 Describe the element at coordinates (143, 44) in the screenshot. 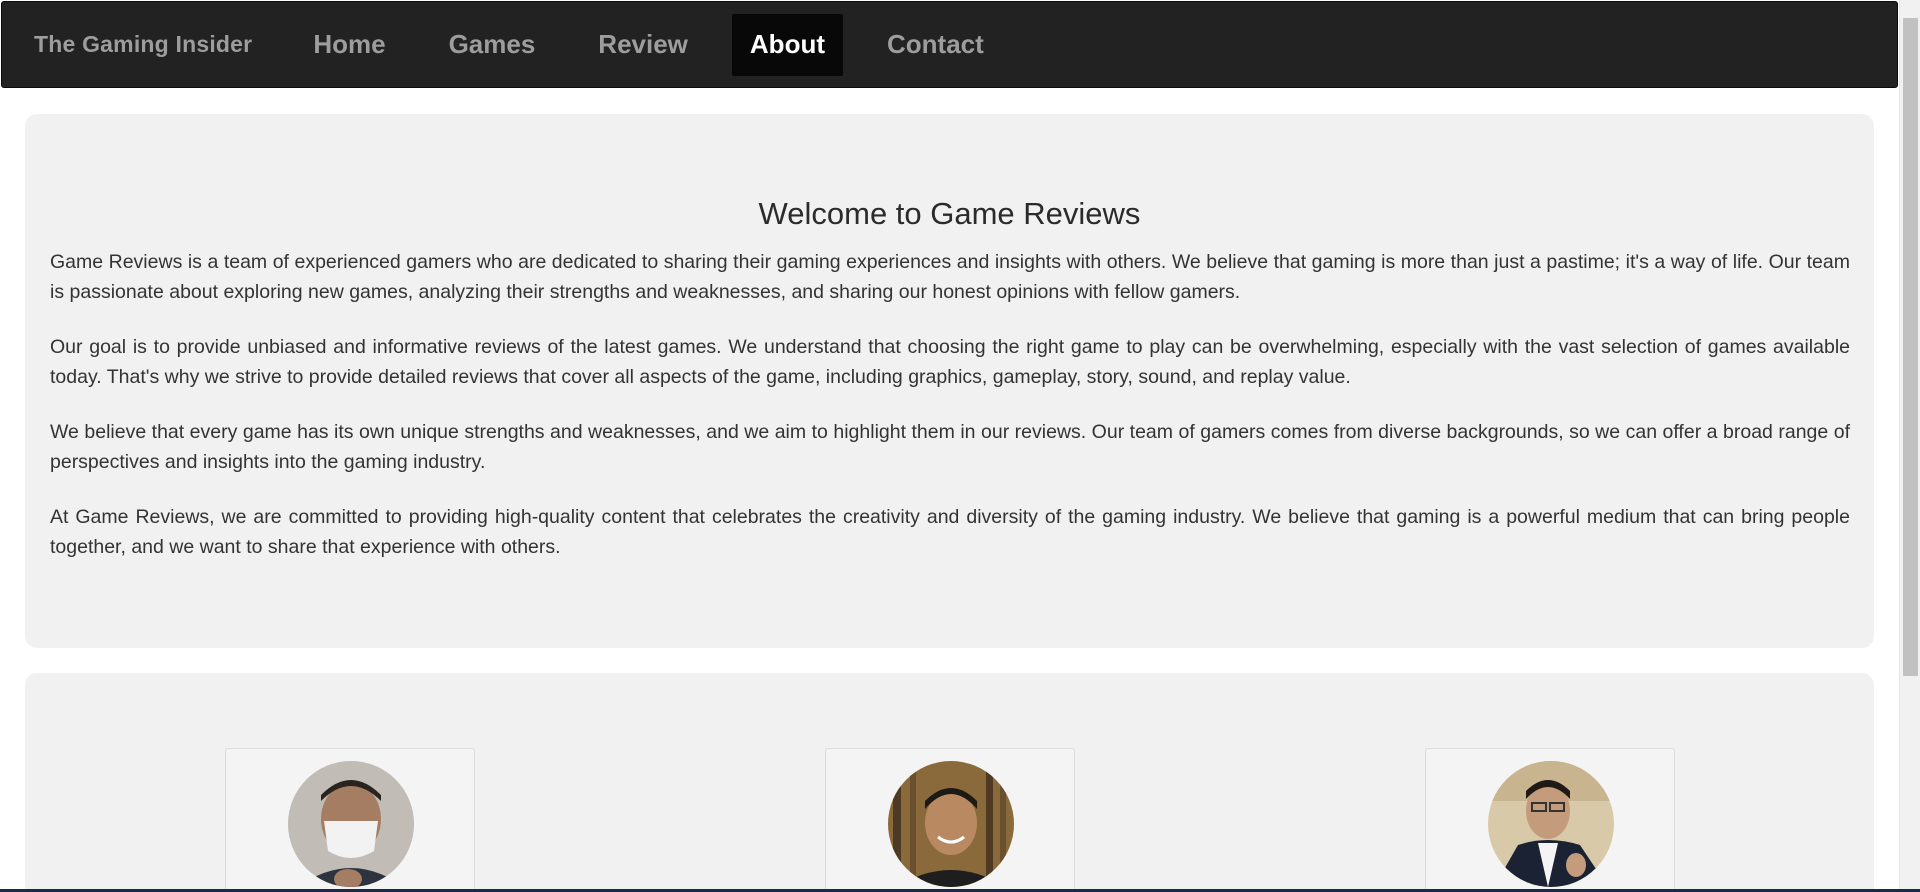

I see `brand-link: The Gaming Insider` at that location.